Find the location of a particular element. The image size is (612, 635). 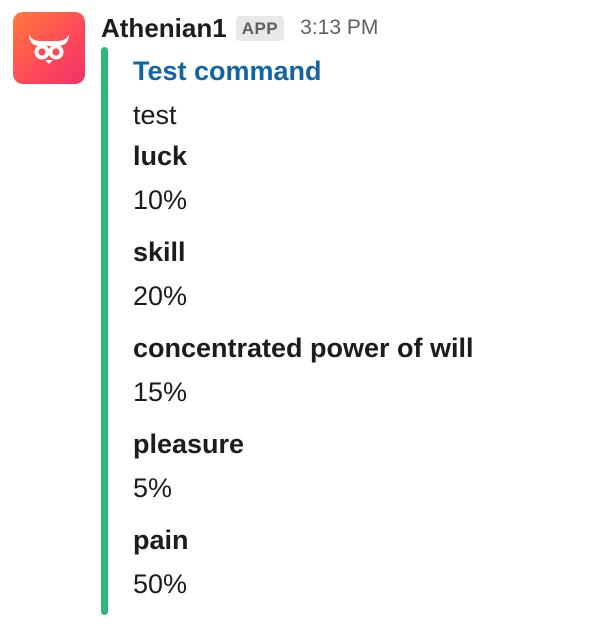

attachment-field: pleasure 5% is located at coordinates (363, 472).